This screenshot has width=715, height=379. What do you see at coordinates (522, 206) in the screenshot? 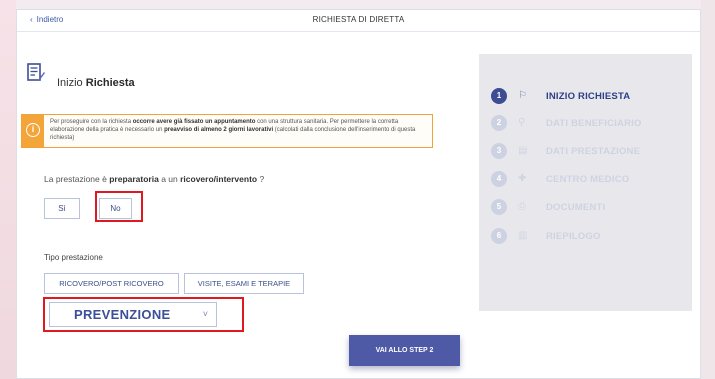
I see `documents-icon: ⎙` at bounding box center [522, 206].